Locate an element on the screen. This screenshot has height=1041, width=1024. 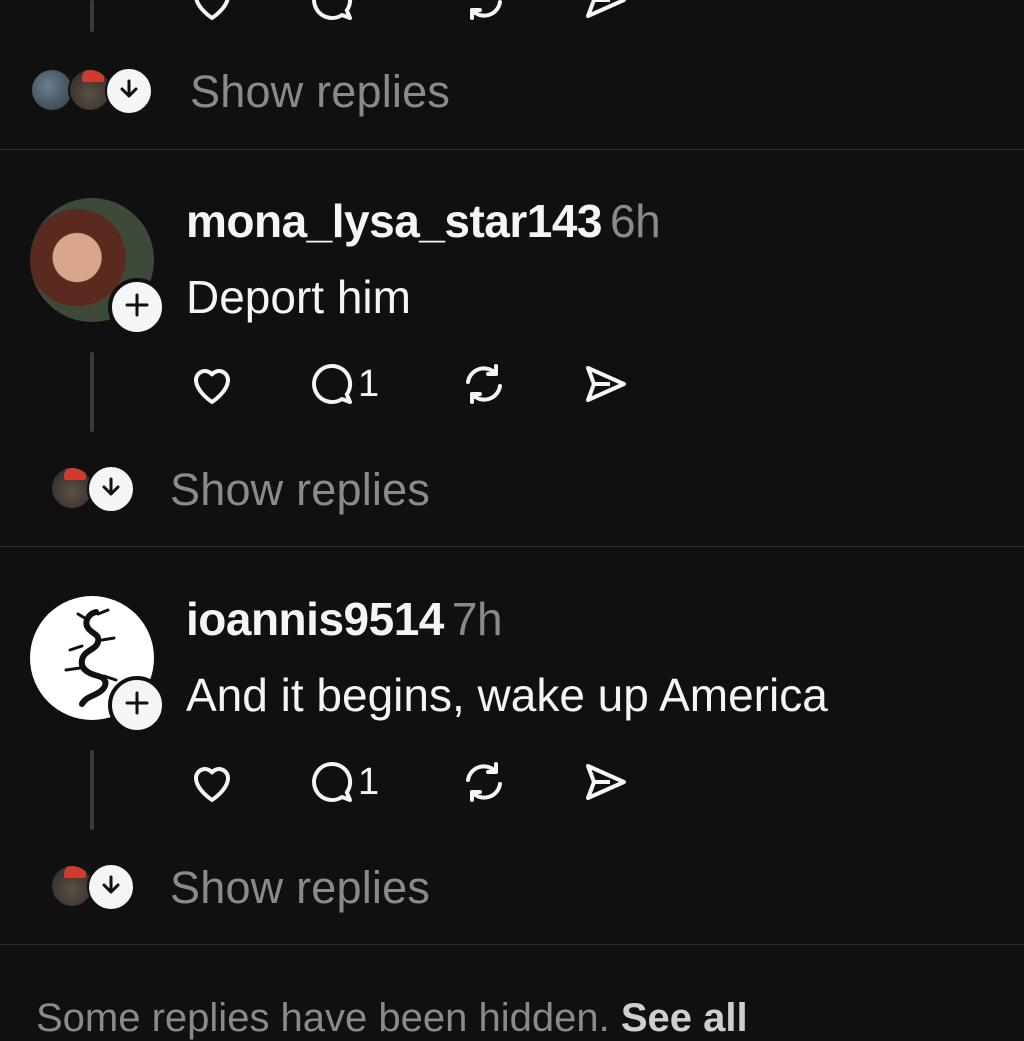
hidden-replies-notice: Some replies have been hidden. See all is located at coordinates (392, 1018).